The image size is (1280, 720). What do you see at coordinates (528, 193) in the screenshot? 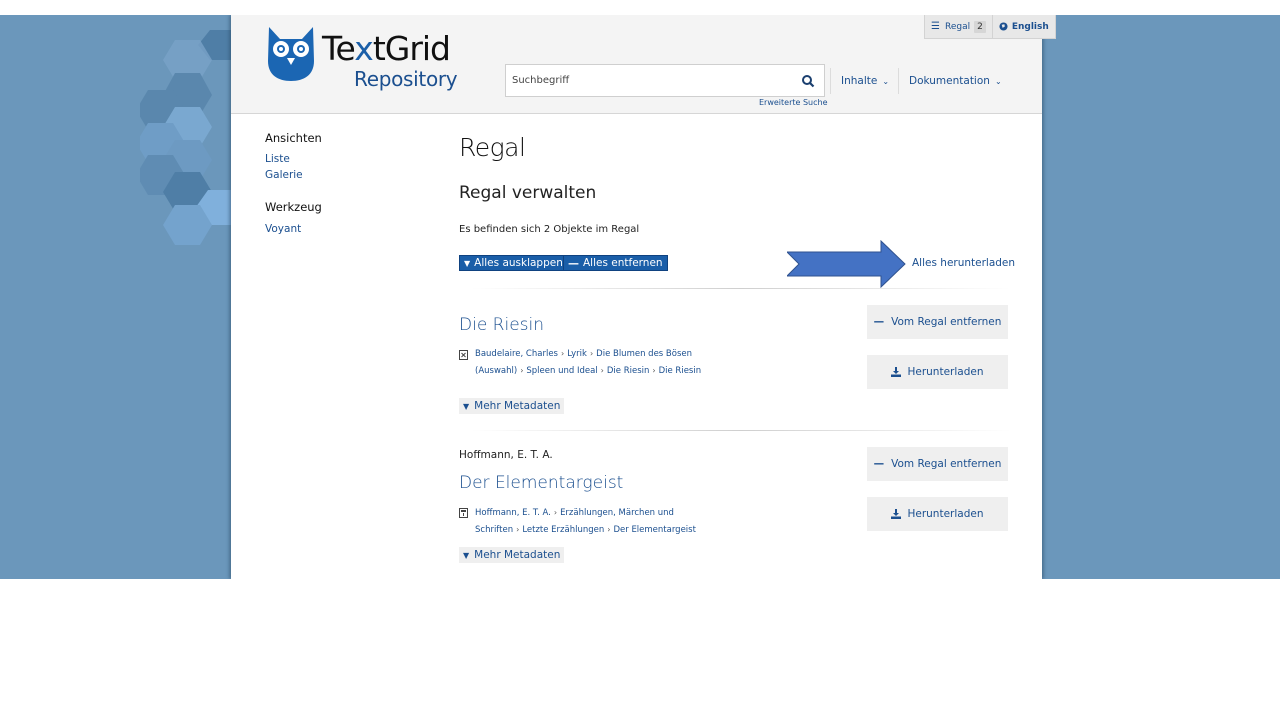
I see `section-title: Regal verwalten` at bounding box center [528, 193].